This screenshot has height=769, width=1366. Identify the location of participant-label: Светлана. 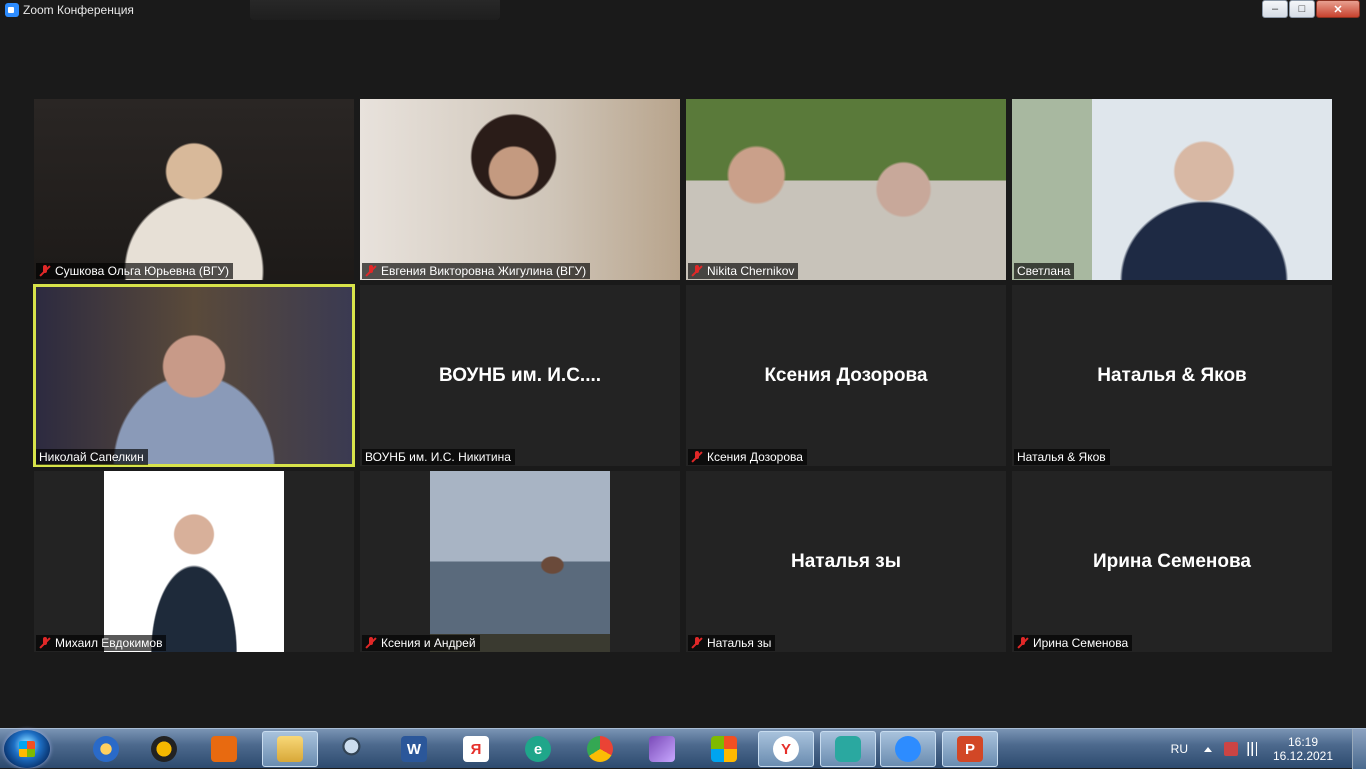
(1044, 271).